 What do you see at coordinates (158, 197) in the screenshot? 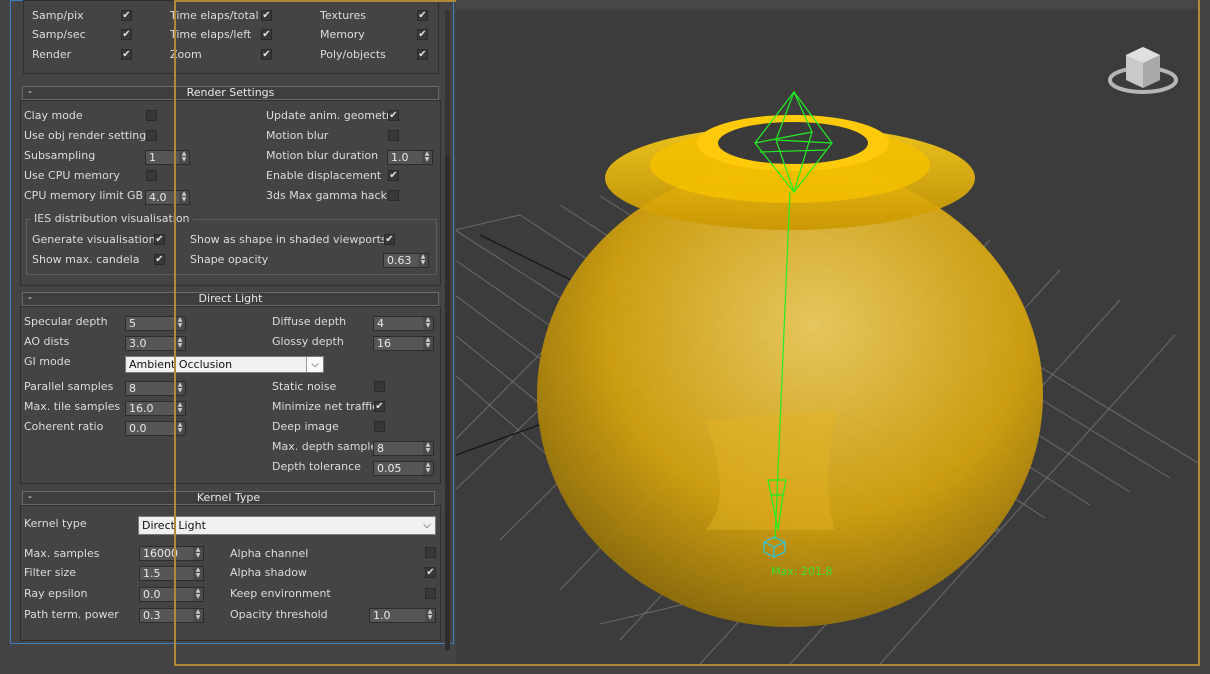
I see `cpu-memory-limit-value: 4.0` at bounding box center [158, 197].